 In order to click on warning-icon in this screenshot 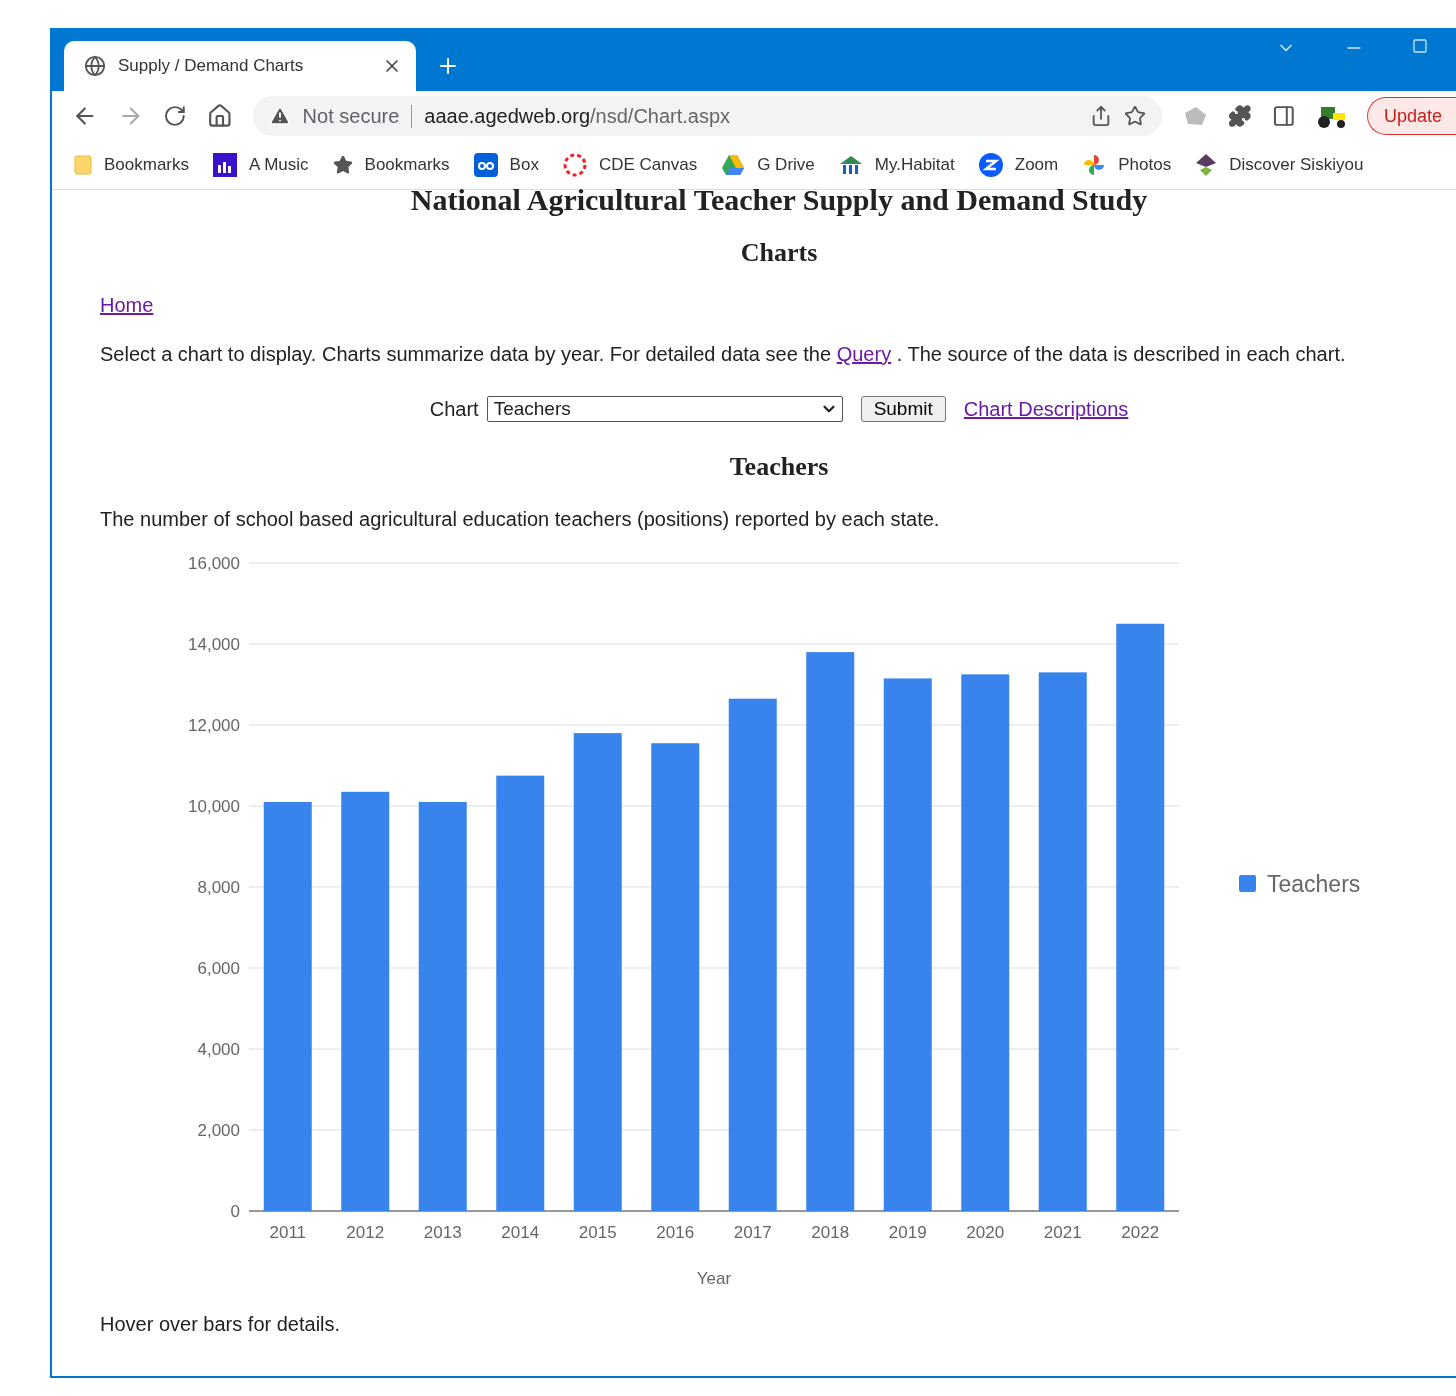, I will do `click(279, 116)`.